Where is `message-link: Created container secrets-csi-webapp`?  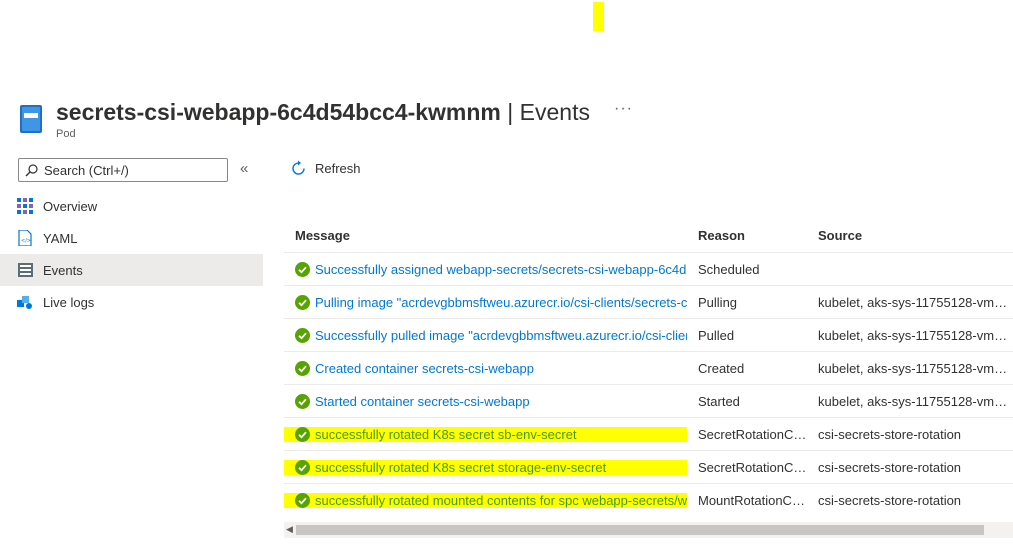
message-link: Created container secrets-csi-webapp is located at coordinates (424, 368).